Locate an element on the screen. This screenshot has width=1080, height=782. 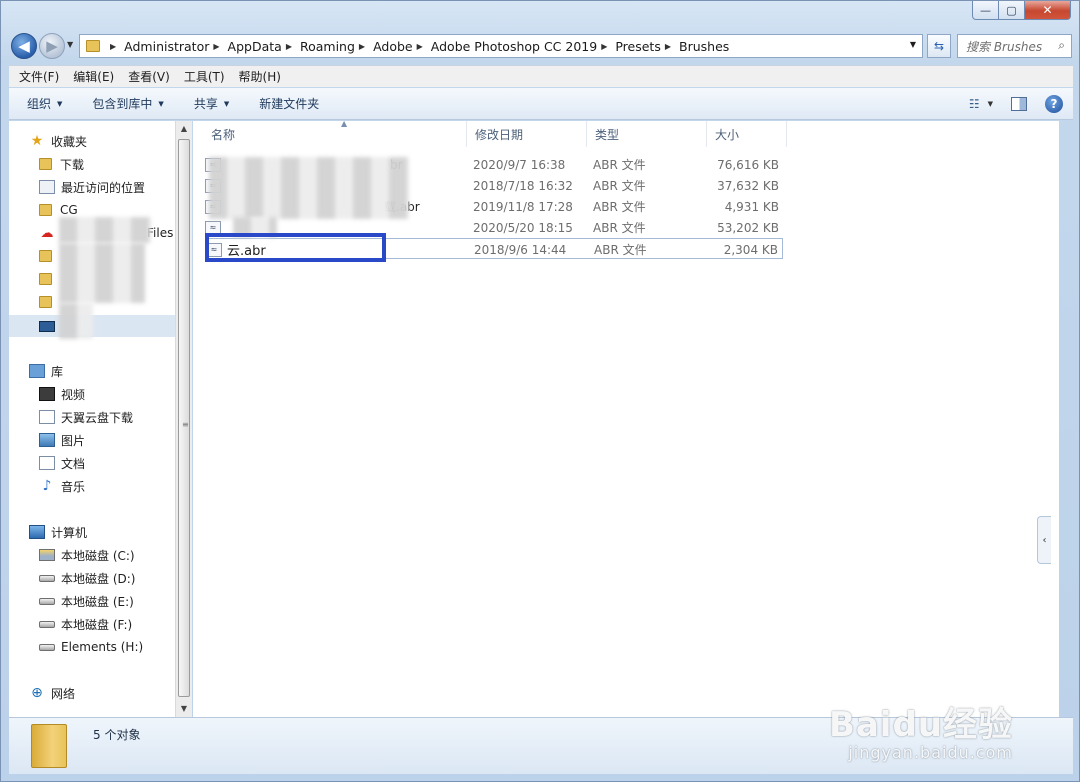
nav-item-label: Elements (H:) is located at coordinates (102, 647).